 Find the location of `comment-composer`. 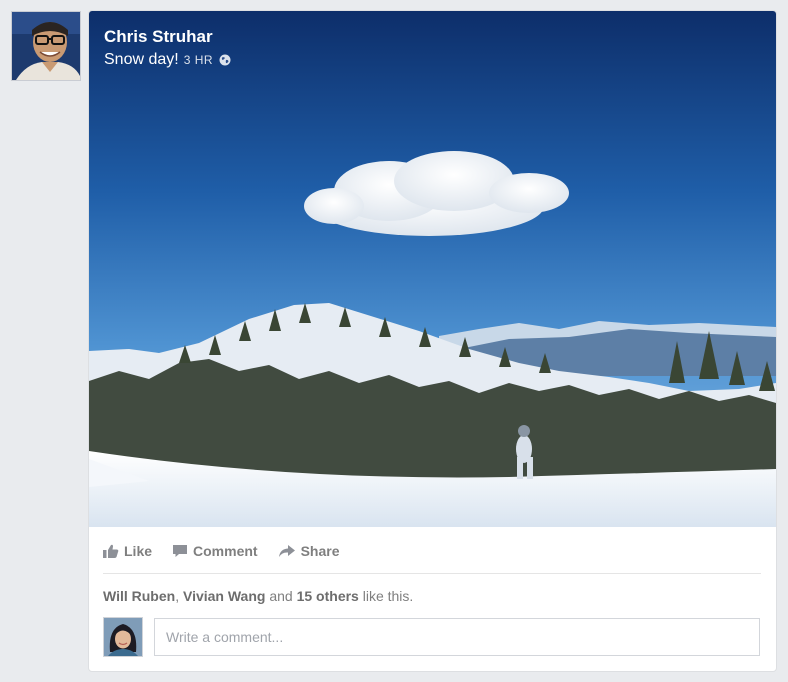

comment-composer is located at coordinates (431, 637).